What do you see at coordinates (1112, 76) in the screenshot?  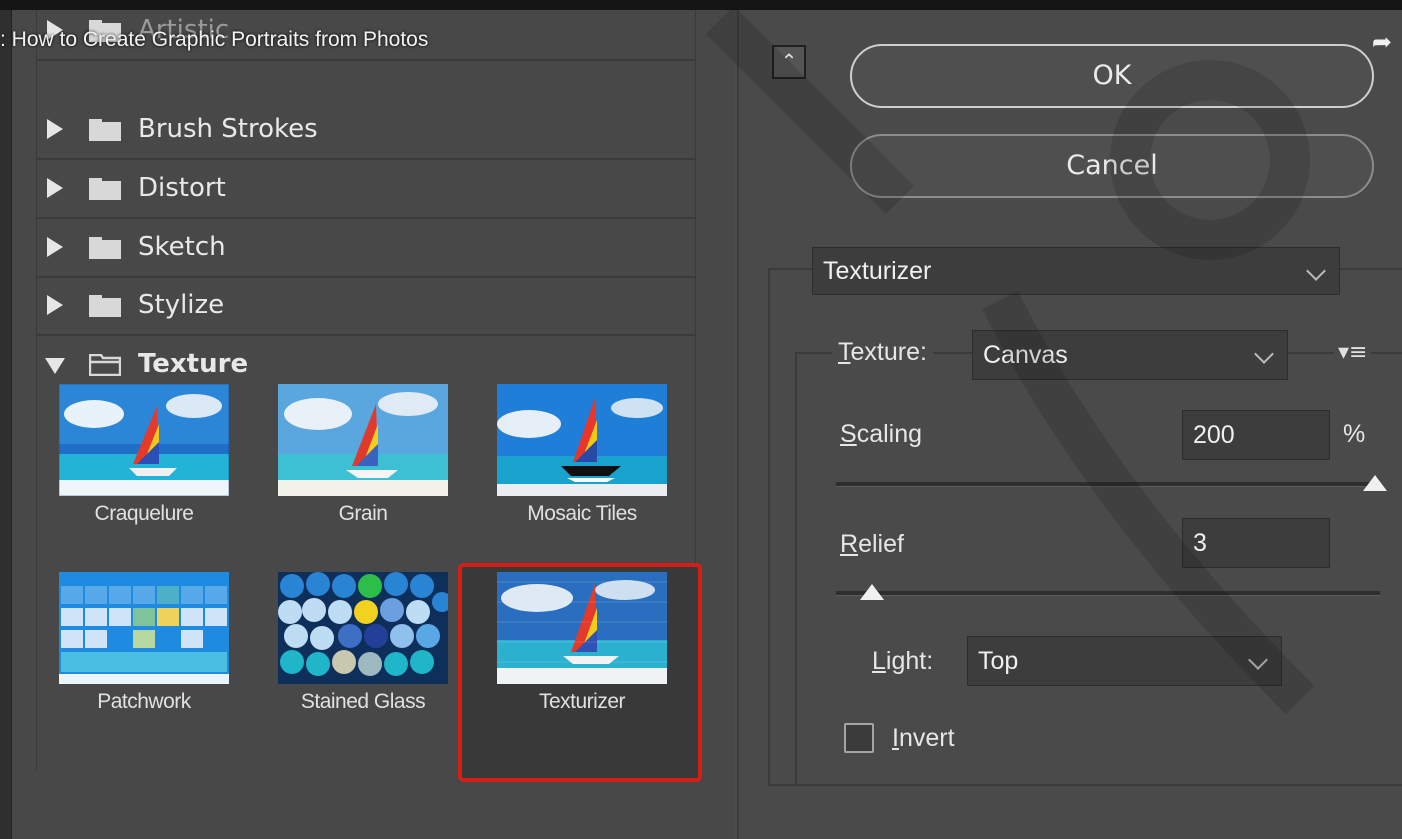 I see `ok-button: OK` at bounding box center [1112, 76].